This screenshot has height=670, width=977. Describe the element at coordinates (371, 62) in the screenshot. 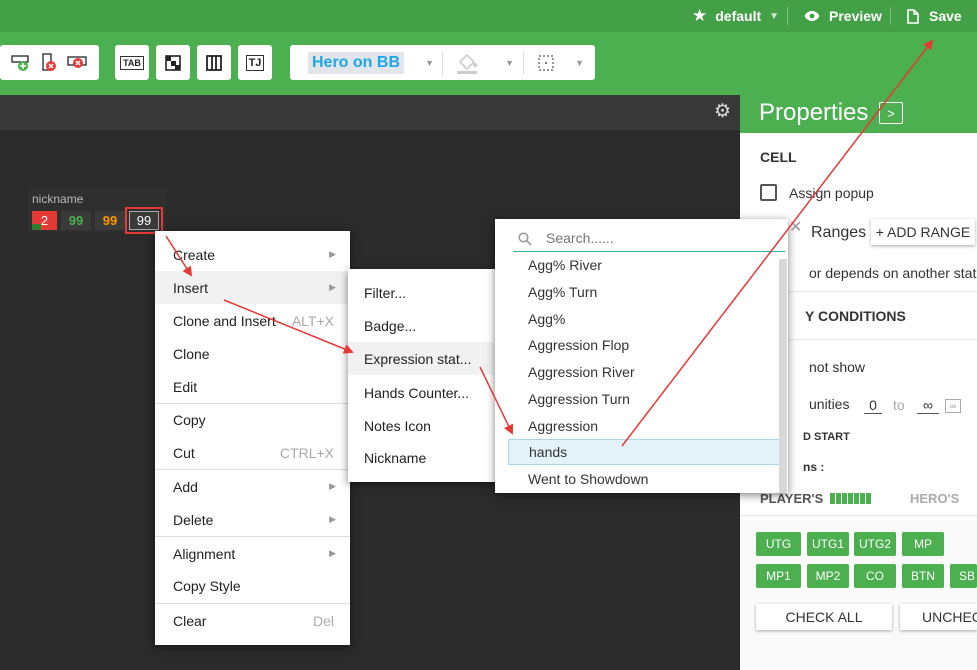

I see `view-select: Hero on BB ▼` at that location.